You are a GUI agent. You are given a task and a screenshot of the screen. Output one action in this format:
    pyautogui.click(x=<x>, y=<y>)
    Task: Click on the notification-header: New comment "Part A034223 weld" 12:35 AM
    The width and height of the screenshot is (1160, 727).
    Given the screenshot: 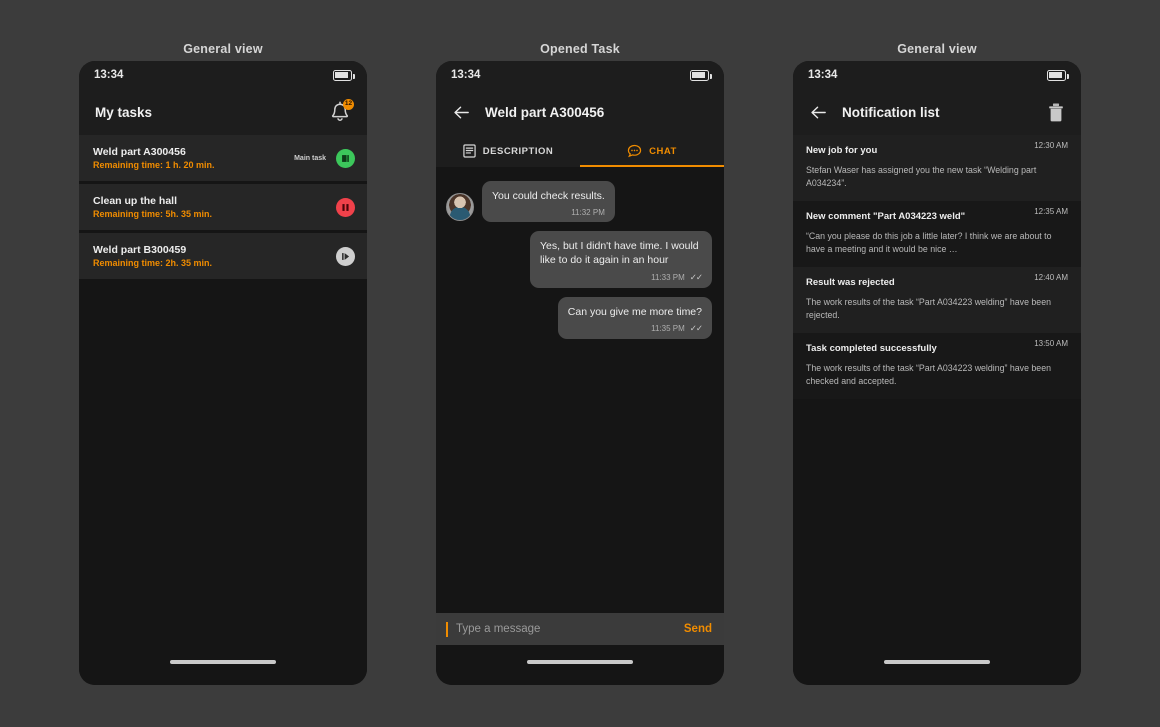 What is the action you would take?
    pyautogui.click(x=937, y=215)
    